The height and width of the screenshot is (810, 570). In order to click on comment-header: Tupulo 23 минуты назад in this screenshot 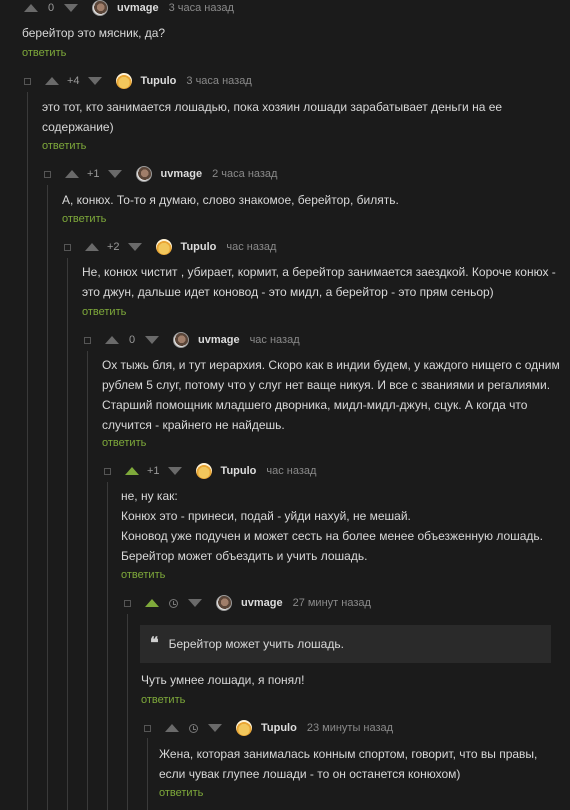, I will do `click(268, 728)`.